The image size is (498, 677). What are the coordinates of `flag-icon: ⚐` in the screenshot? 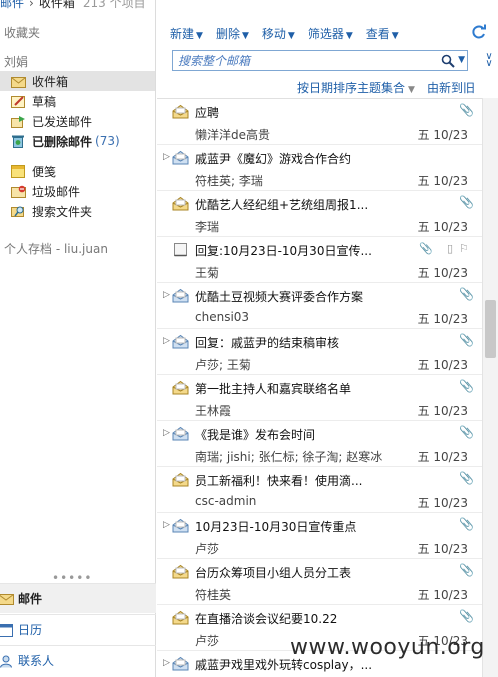 It's located at (464, 248).